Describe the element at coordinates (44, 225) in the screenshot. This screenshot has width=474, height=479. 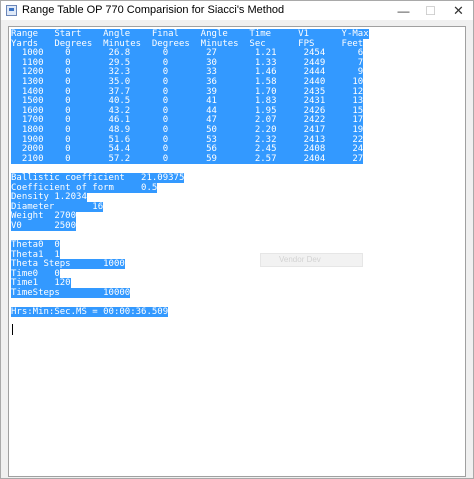
I see `output-line: V0 2500` at that location.